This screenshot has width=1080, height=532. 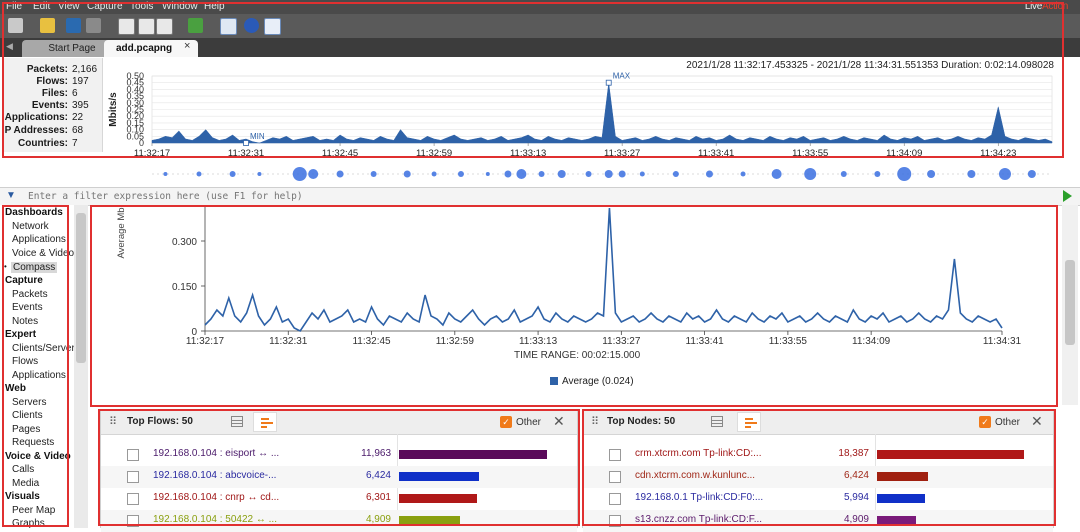 I want to click on overview-xtick-label: 11:32:45, so click(x=340, y=153).